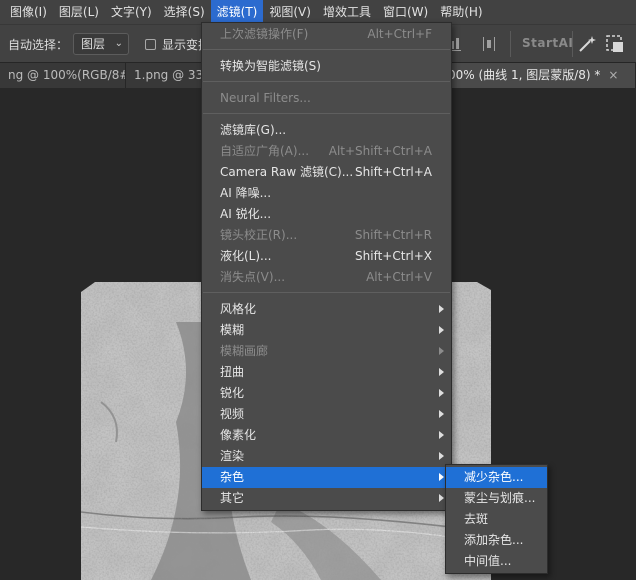 Image resolution: width=636 pixels, height=580 pixels. Describe the element at coordinates (393, 172) in the screenshot. I see `menu-item-shortcut: Shift+Ctrl+A` at that location.